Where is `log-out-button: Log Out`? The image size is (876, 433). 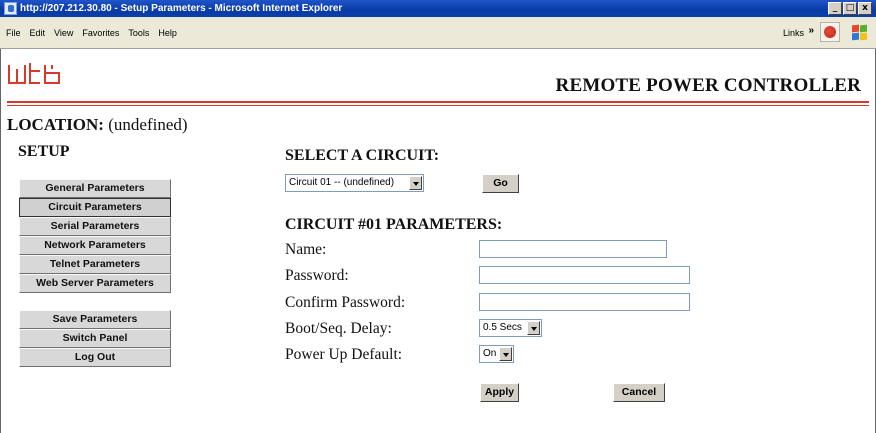
log-out-button: Log Out is located at coordinates (95, 357).